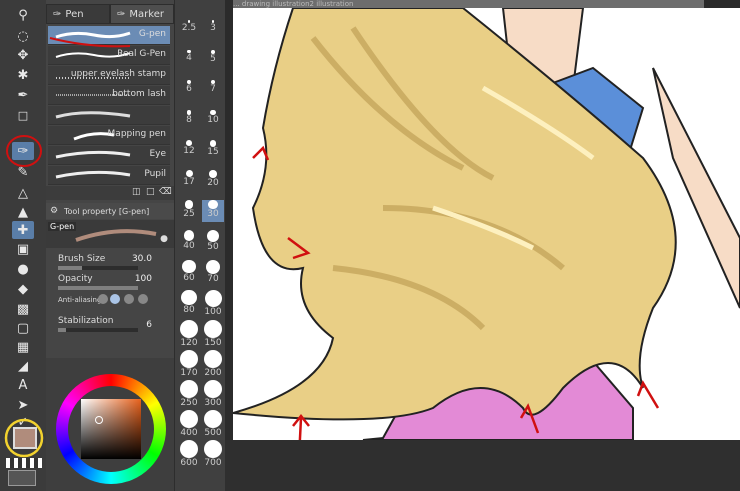 Image resolution: width=740 pixels, height=491 pixels. What do you see at coordinates (109, 95) in the screenshot?
I see `brush-item-bottom-lash: bottom lash` at bounding box center [109, 95].